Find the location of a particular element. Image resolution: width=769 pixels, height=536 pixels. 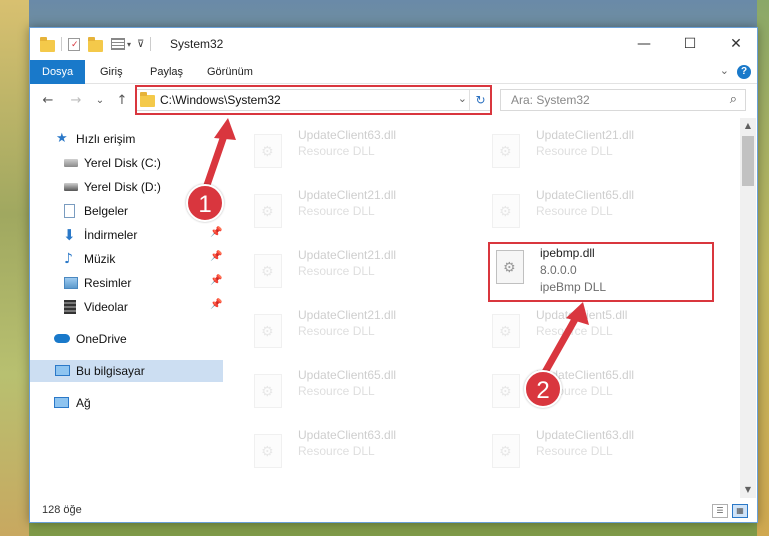

tab-giris: Giriş is located at coordinates (111, 72).